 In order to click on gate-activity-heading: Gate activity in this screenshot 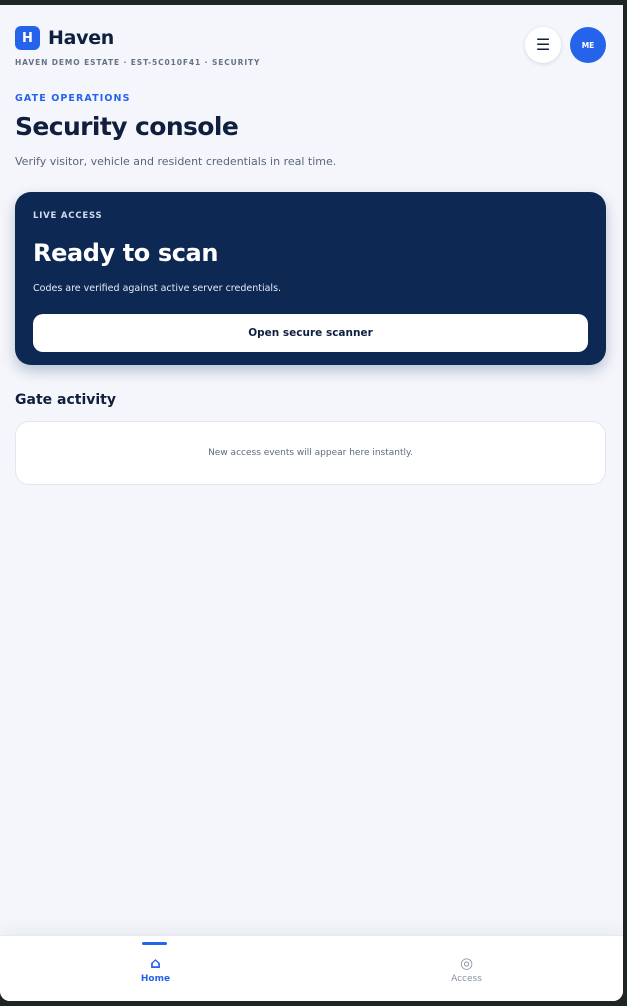, I will do `click(65, 400)`.